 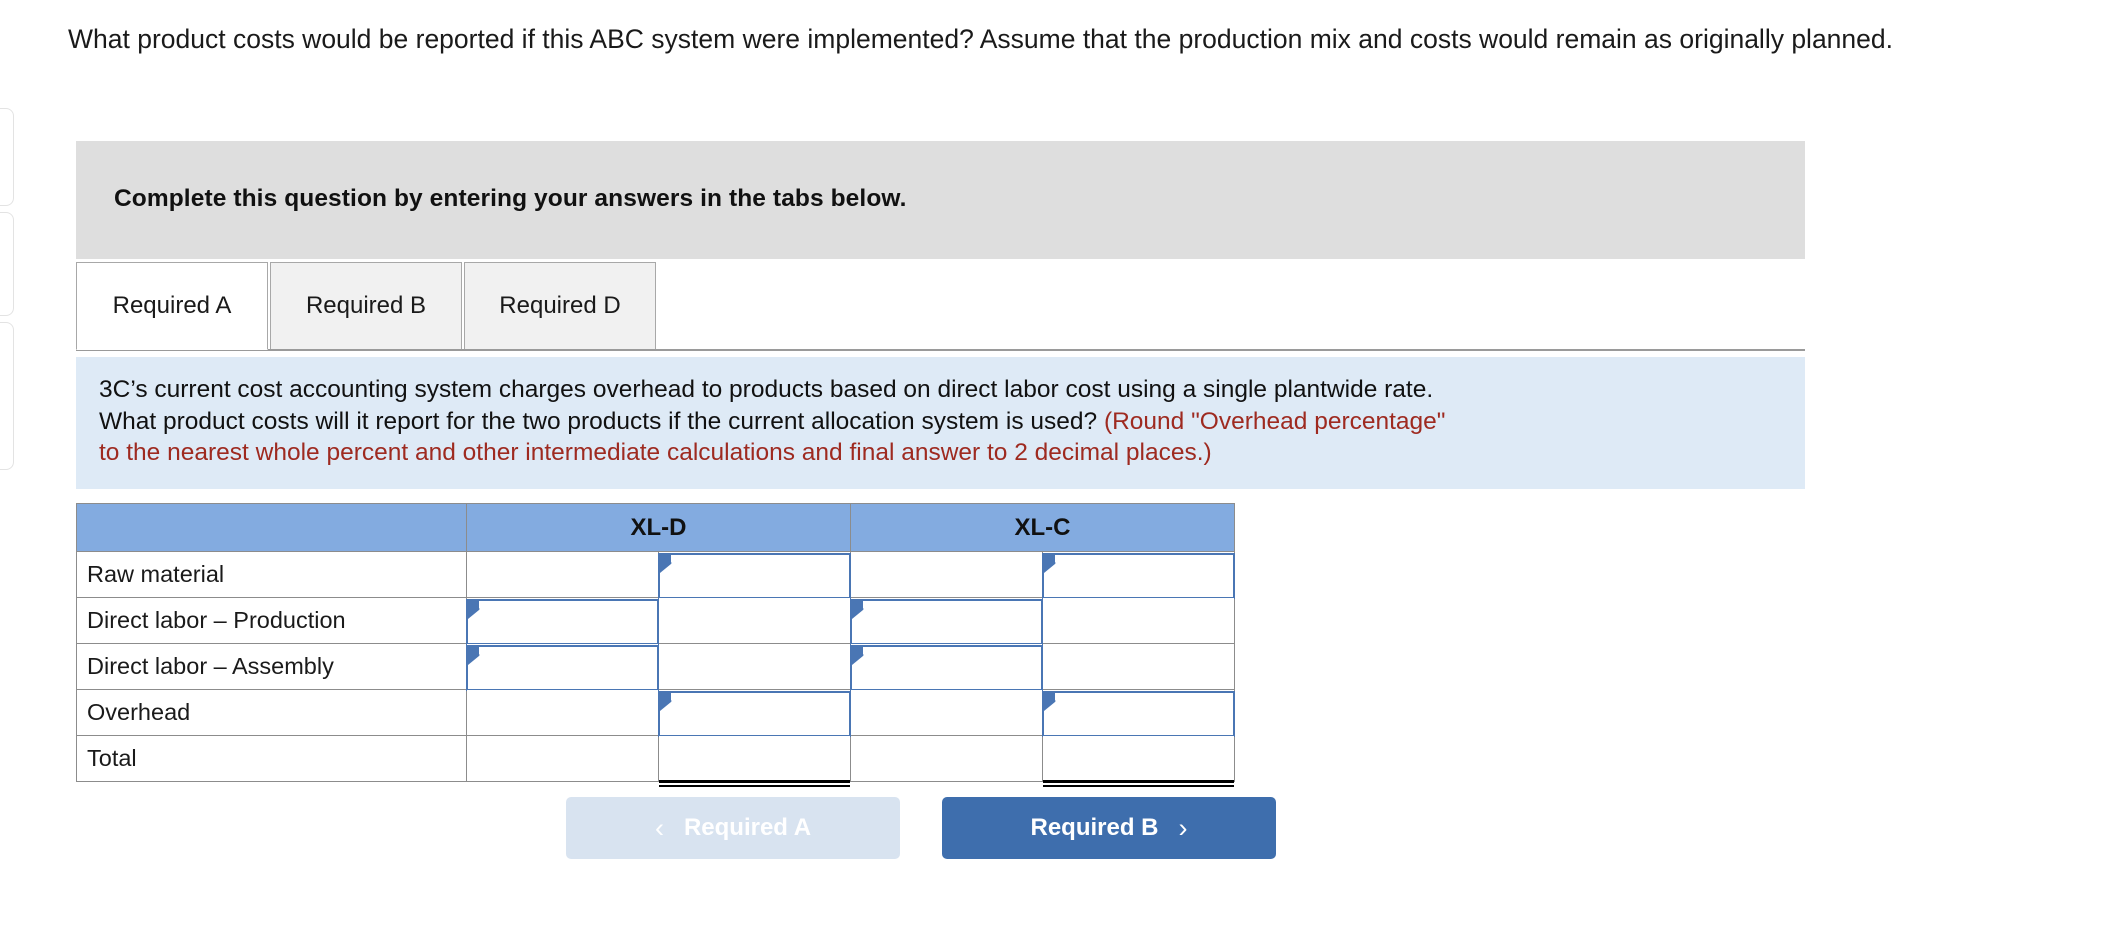 What do you see at coordinates (754, 666) in the screenshot?
I see `cell-dl-assembly-xl-d-right` at bounding box center [754, 666].